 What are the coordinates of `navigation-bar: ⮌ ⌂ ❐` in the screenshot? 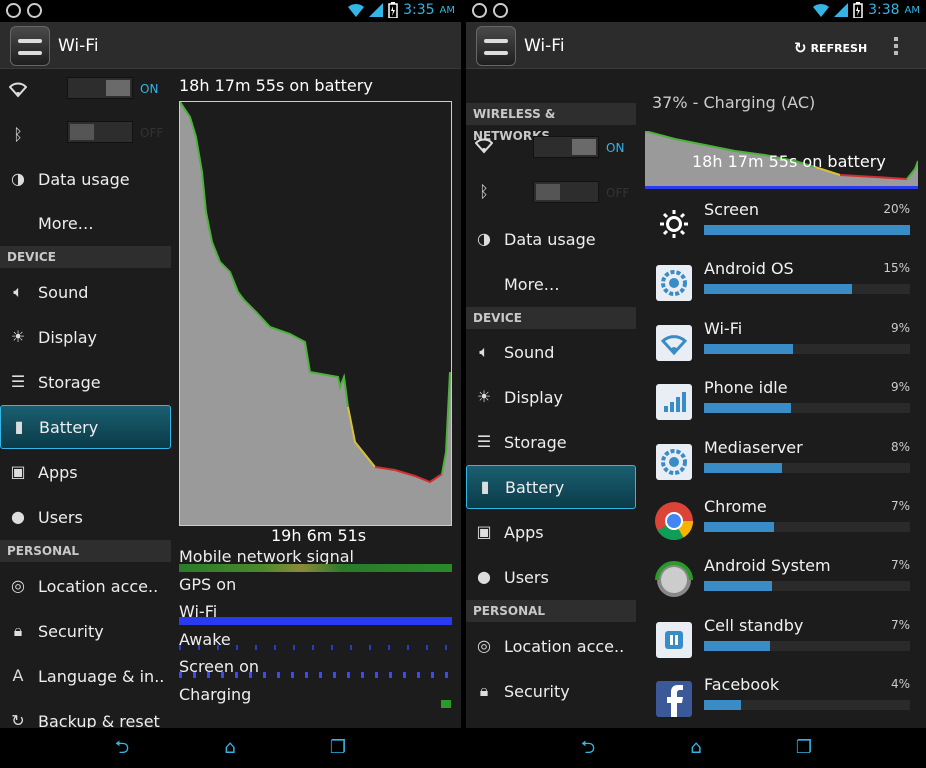 It's located at (230, 748).